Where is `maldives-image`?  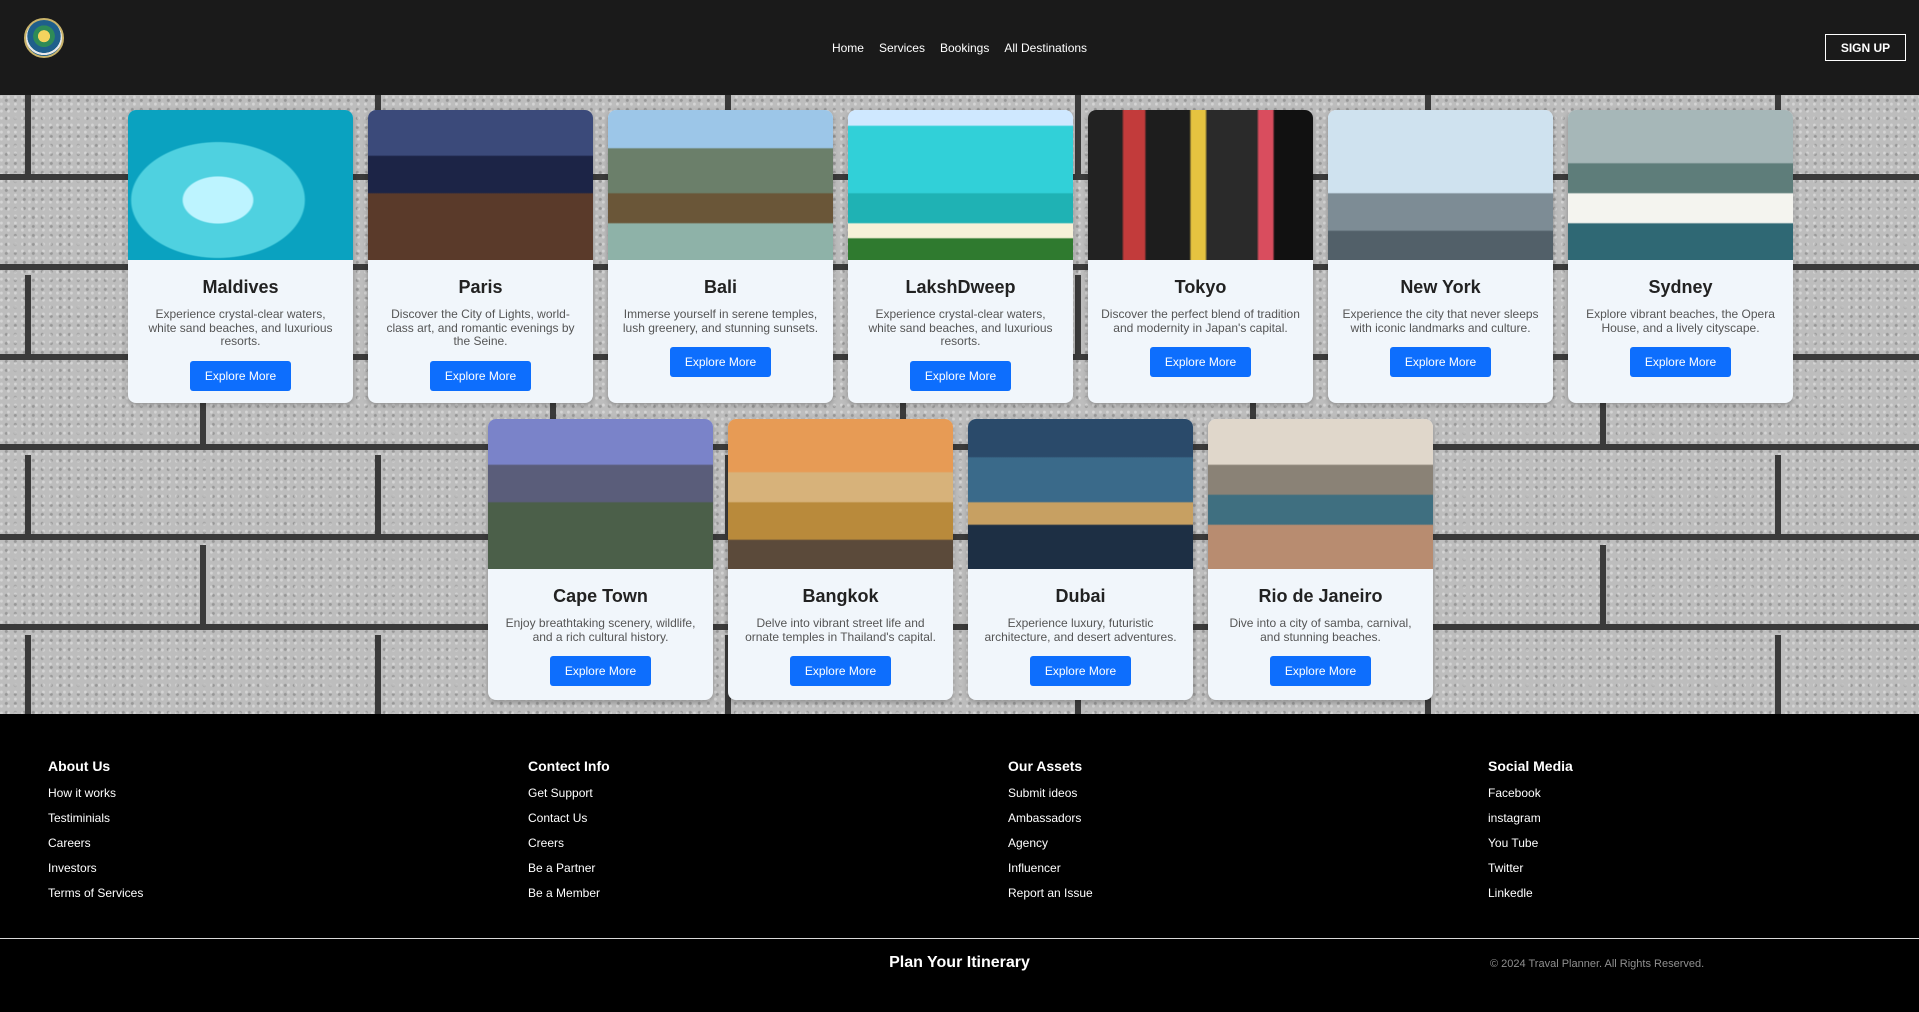 maldives-image is located at coordinates (240, 185).